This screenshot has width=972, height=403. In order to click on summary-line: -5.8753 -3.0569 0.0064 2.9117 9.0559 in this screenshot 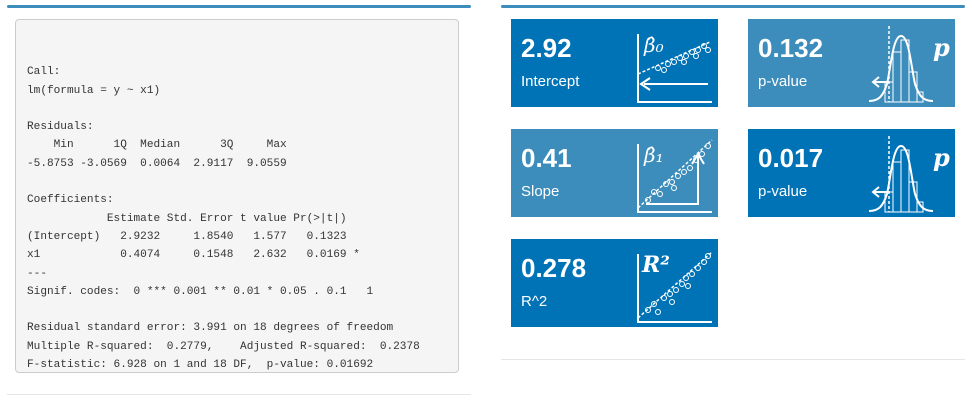, I will do `click(160, 163)`.